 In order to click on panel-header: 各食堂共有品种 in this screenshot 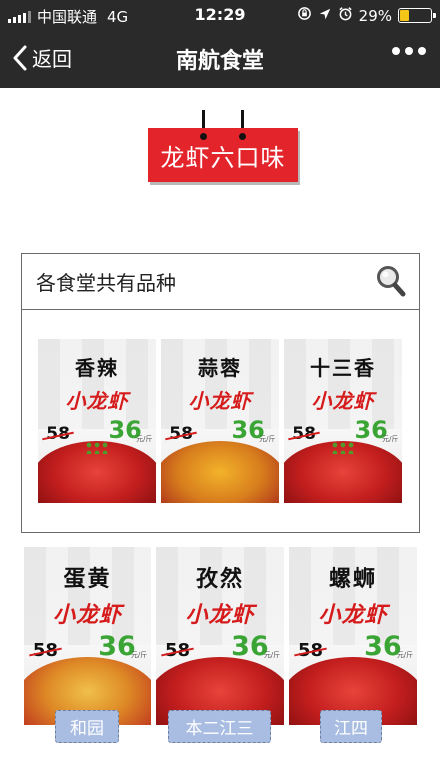, I will do `click(220, 282)`.